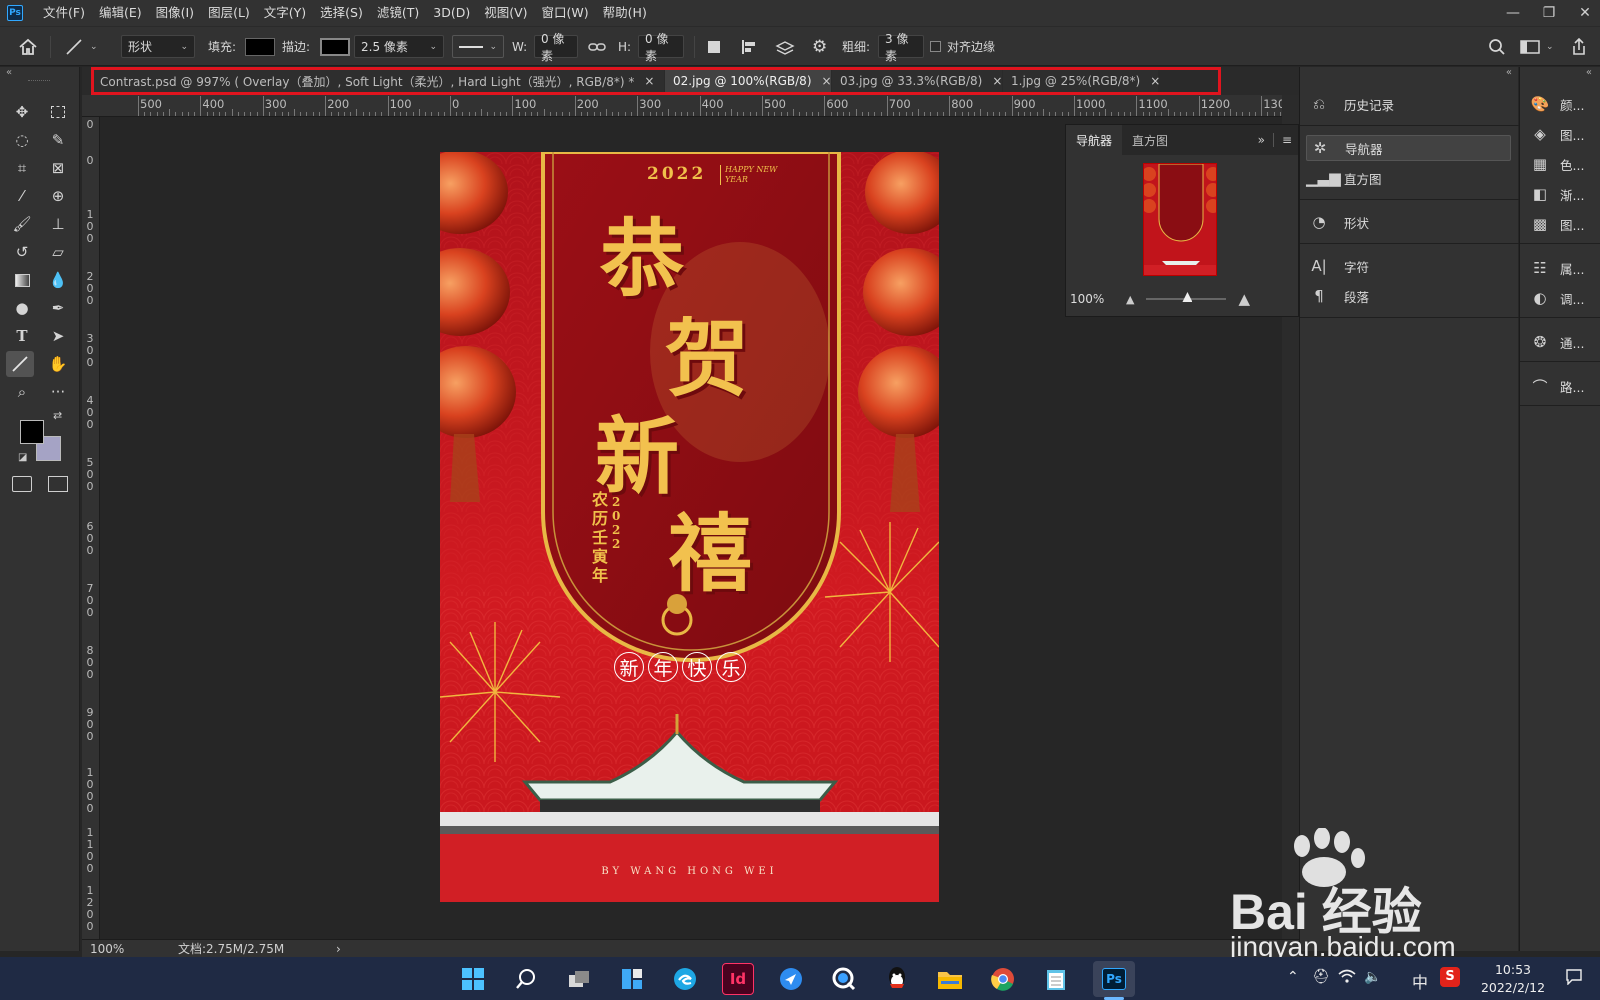 The height and width of the screenshot is (1000, 1600). Describe the element at coordinates (791, 979) in the screenshot. I see `feishu-icon` at that location.